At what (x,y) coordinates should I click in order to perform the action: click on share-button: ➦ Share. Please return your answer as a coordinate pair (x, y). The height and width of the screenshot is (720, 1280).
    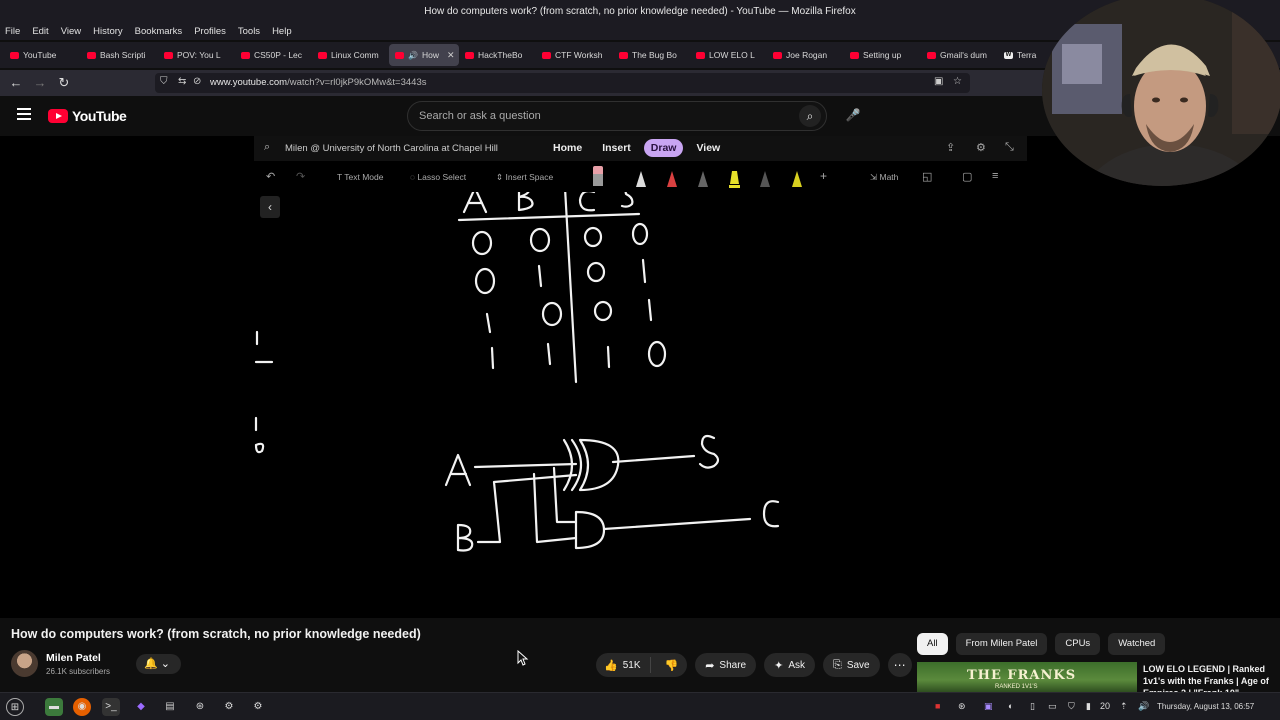
    Looking at the image, I should click on (726, 665).